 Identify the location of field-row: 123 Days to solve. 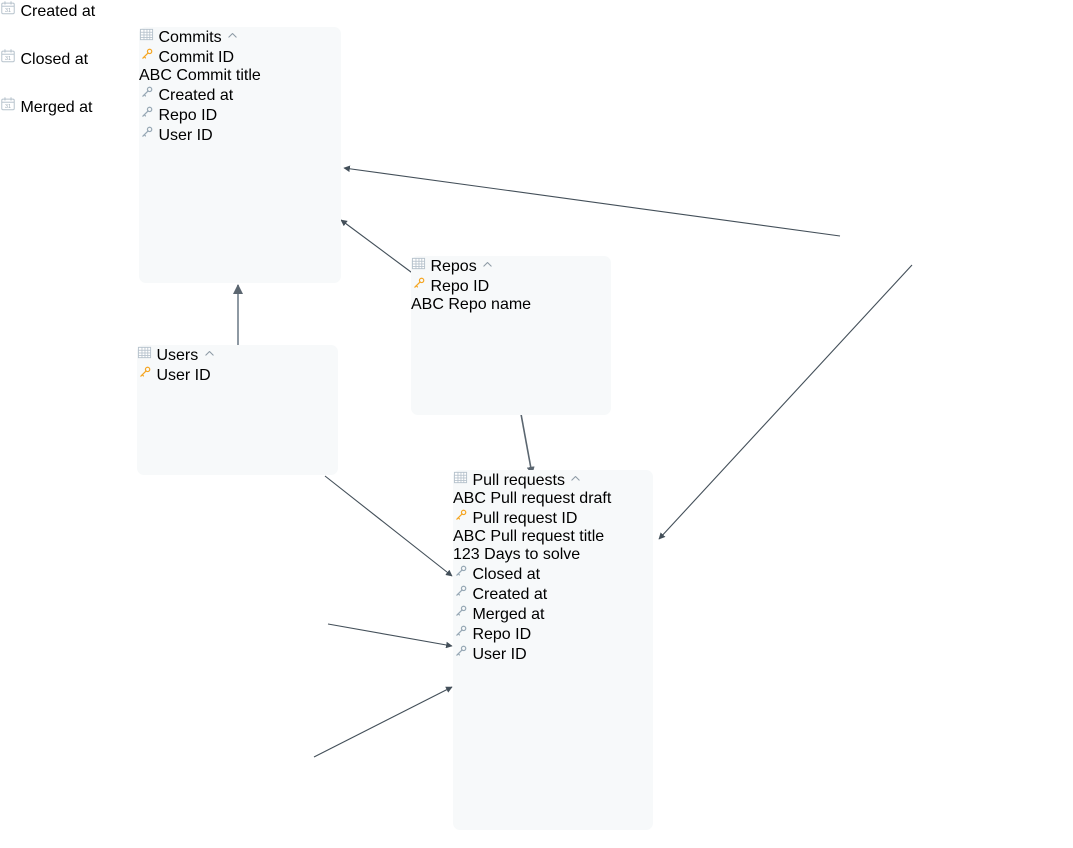
(553, 555).